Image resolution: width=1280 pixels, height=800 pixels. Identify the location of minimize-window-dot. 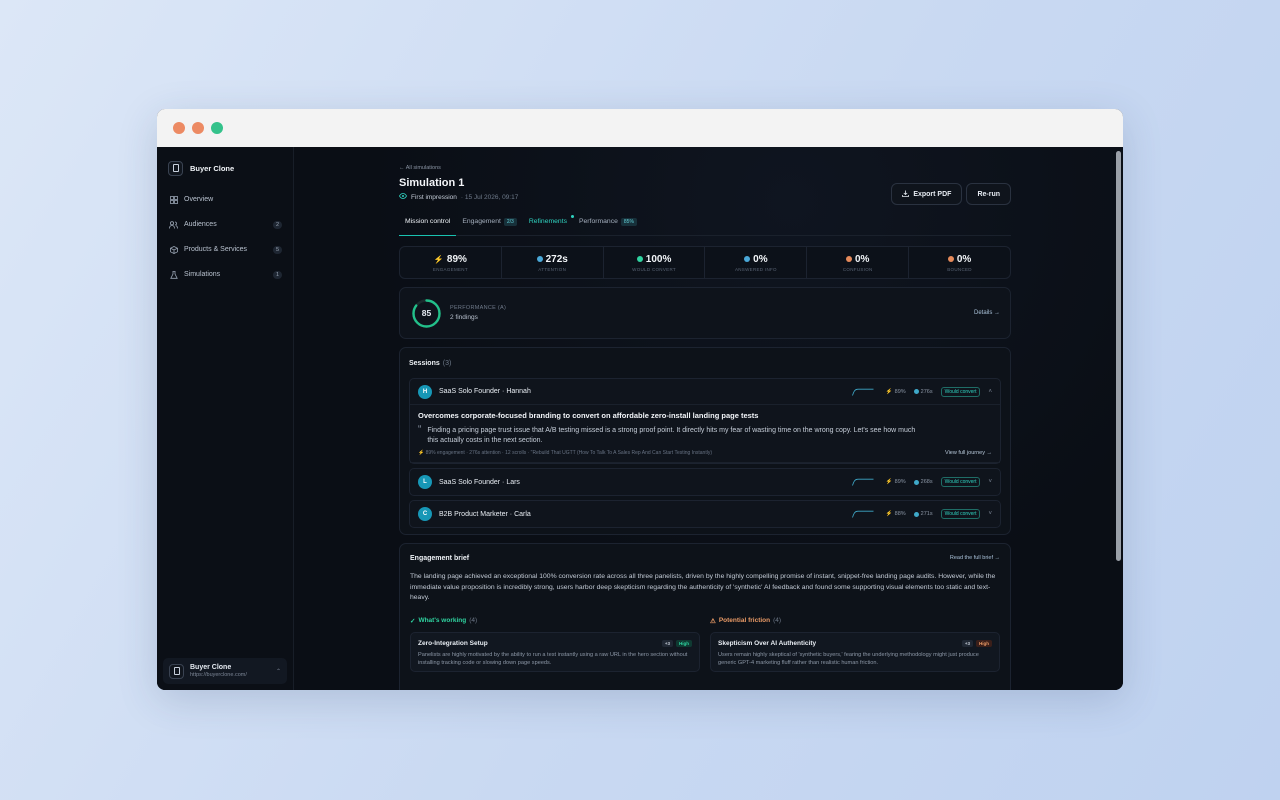
(198, 128).